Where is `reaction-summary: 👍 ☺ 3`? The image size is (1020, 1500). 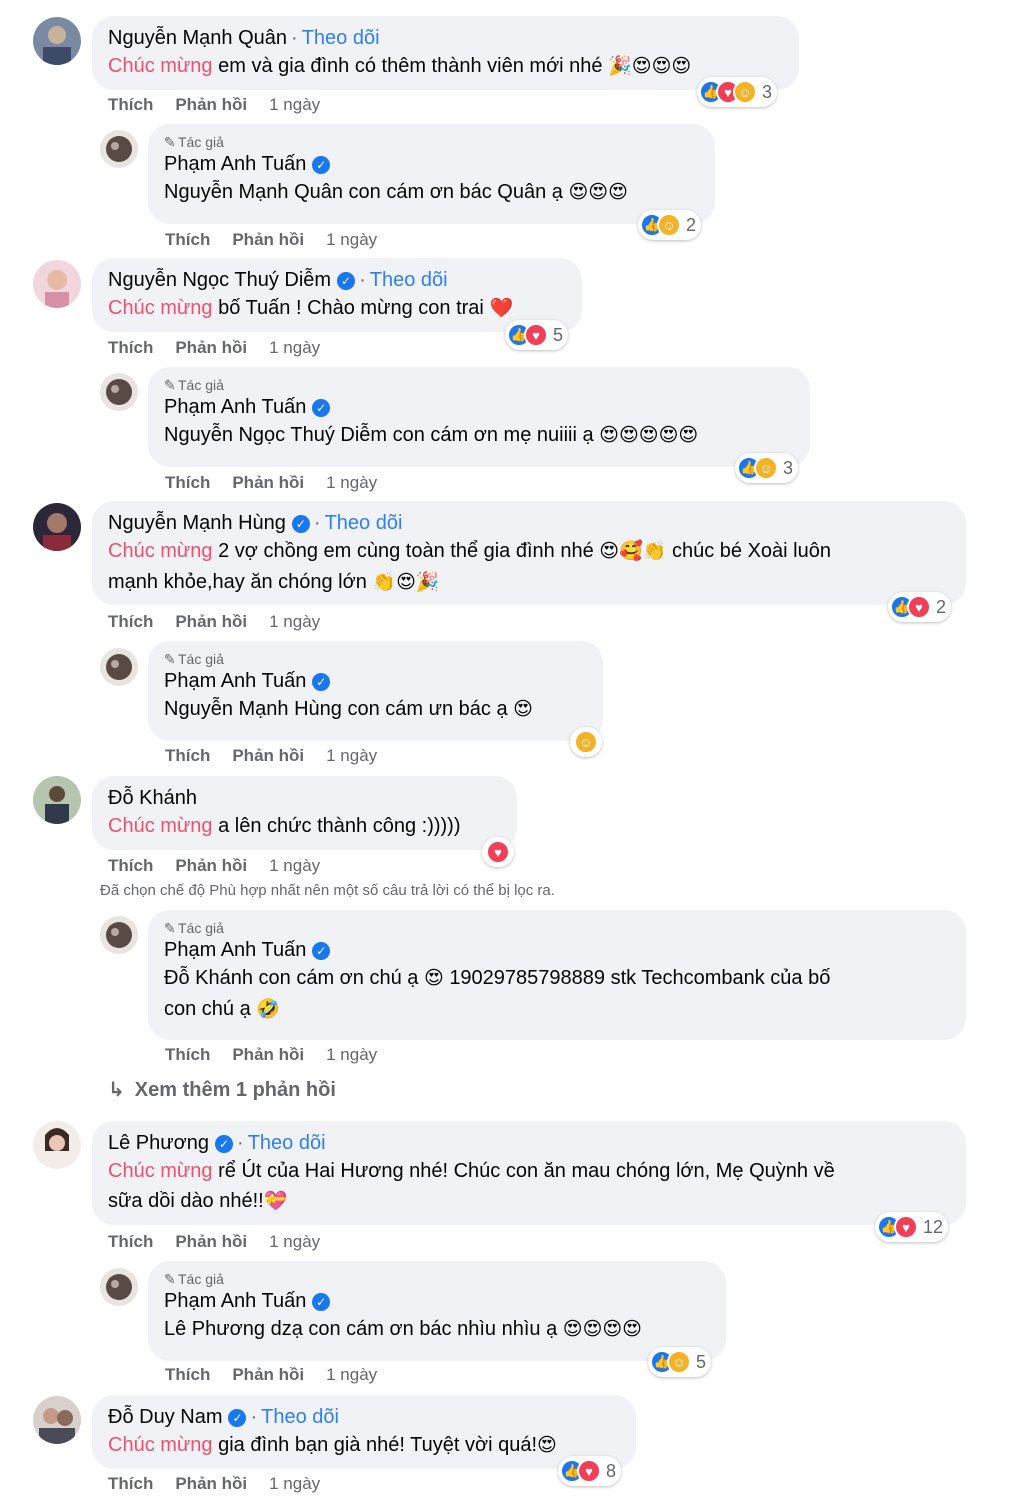 reaction-summary: 👍 ☺ 3 is located at coordinates (767, 468).